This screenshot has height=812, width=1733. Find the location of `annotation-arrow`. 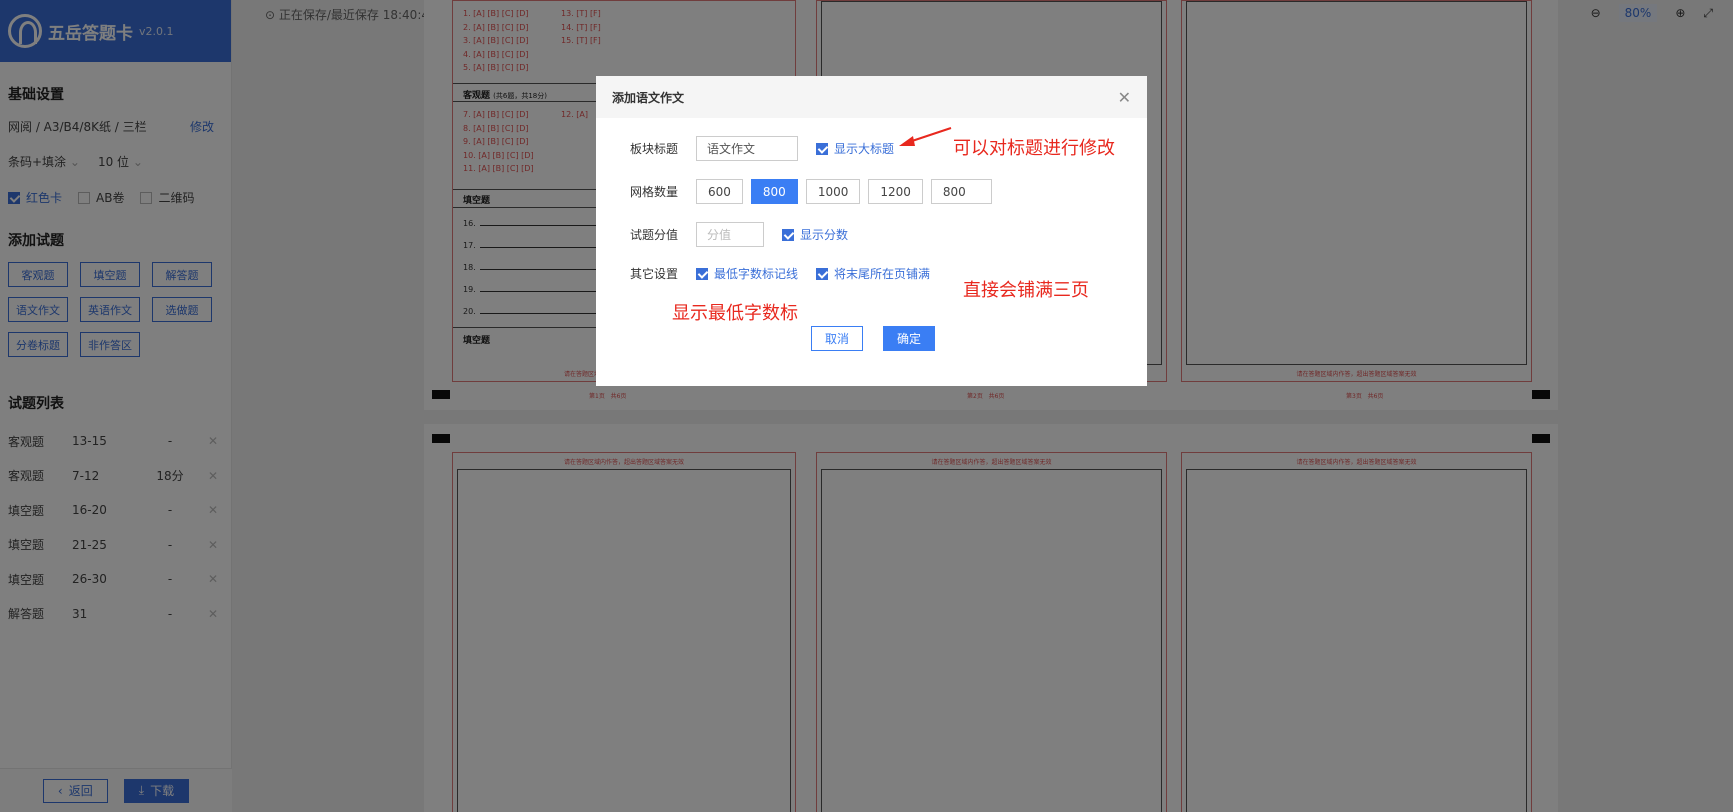

annotation-arrow is located at coordinates (925, 136).